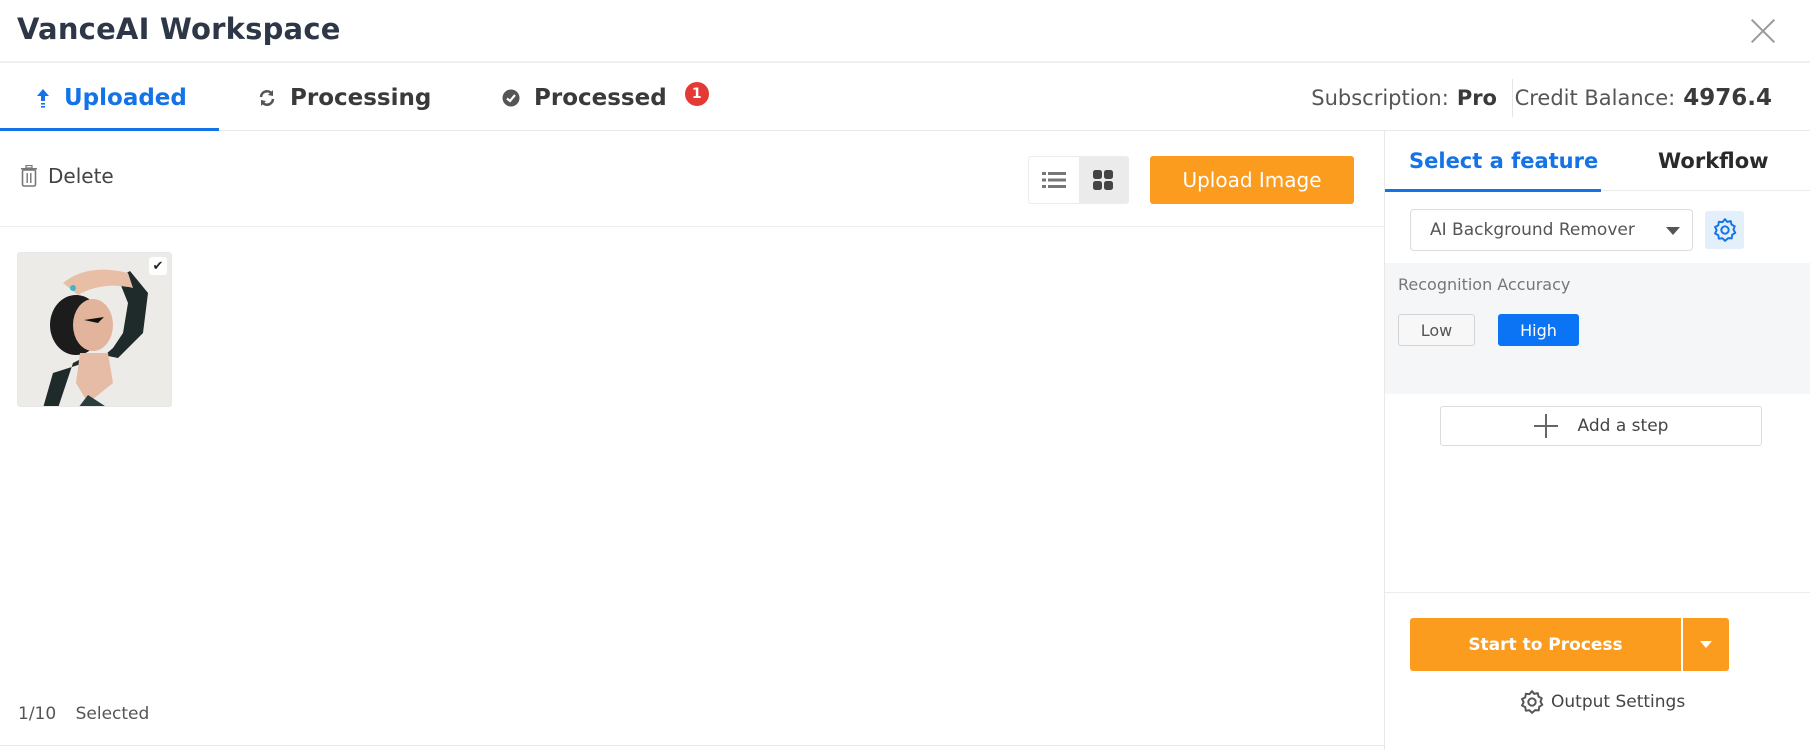  What do you see at coordinates (29, 176) in the screenshot?
I see `trash-icon` at bounding box center [29, 176].